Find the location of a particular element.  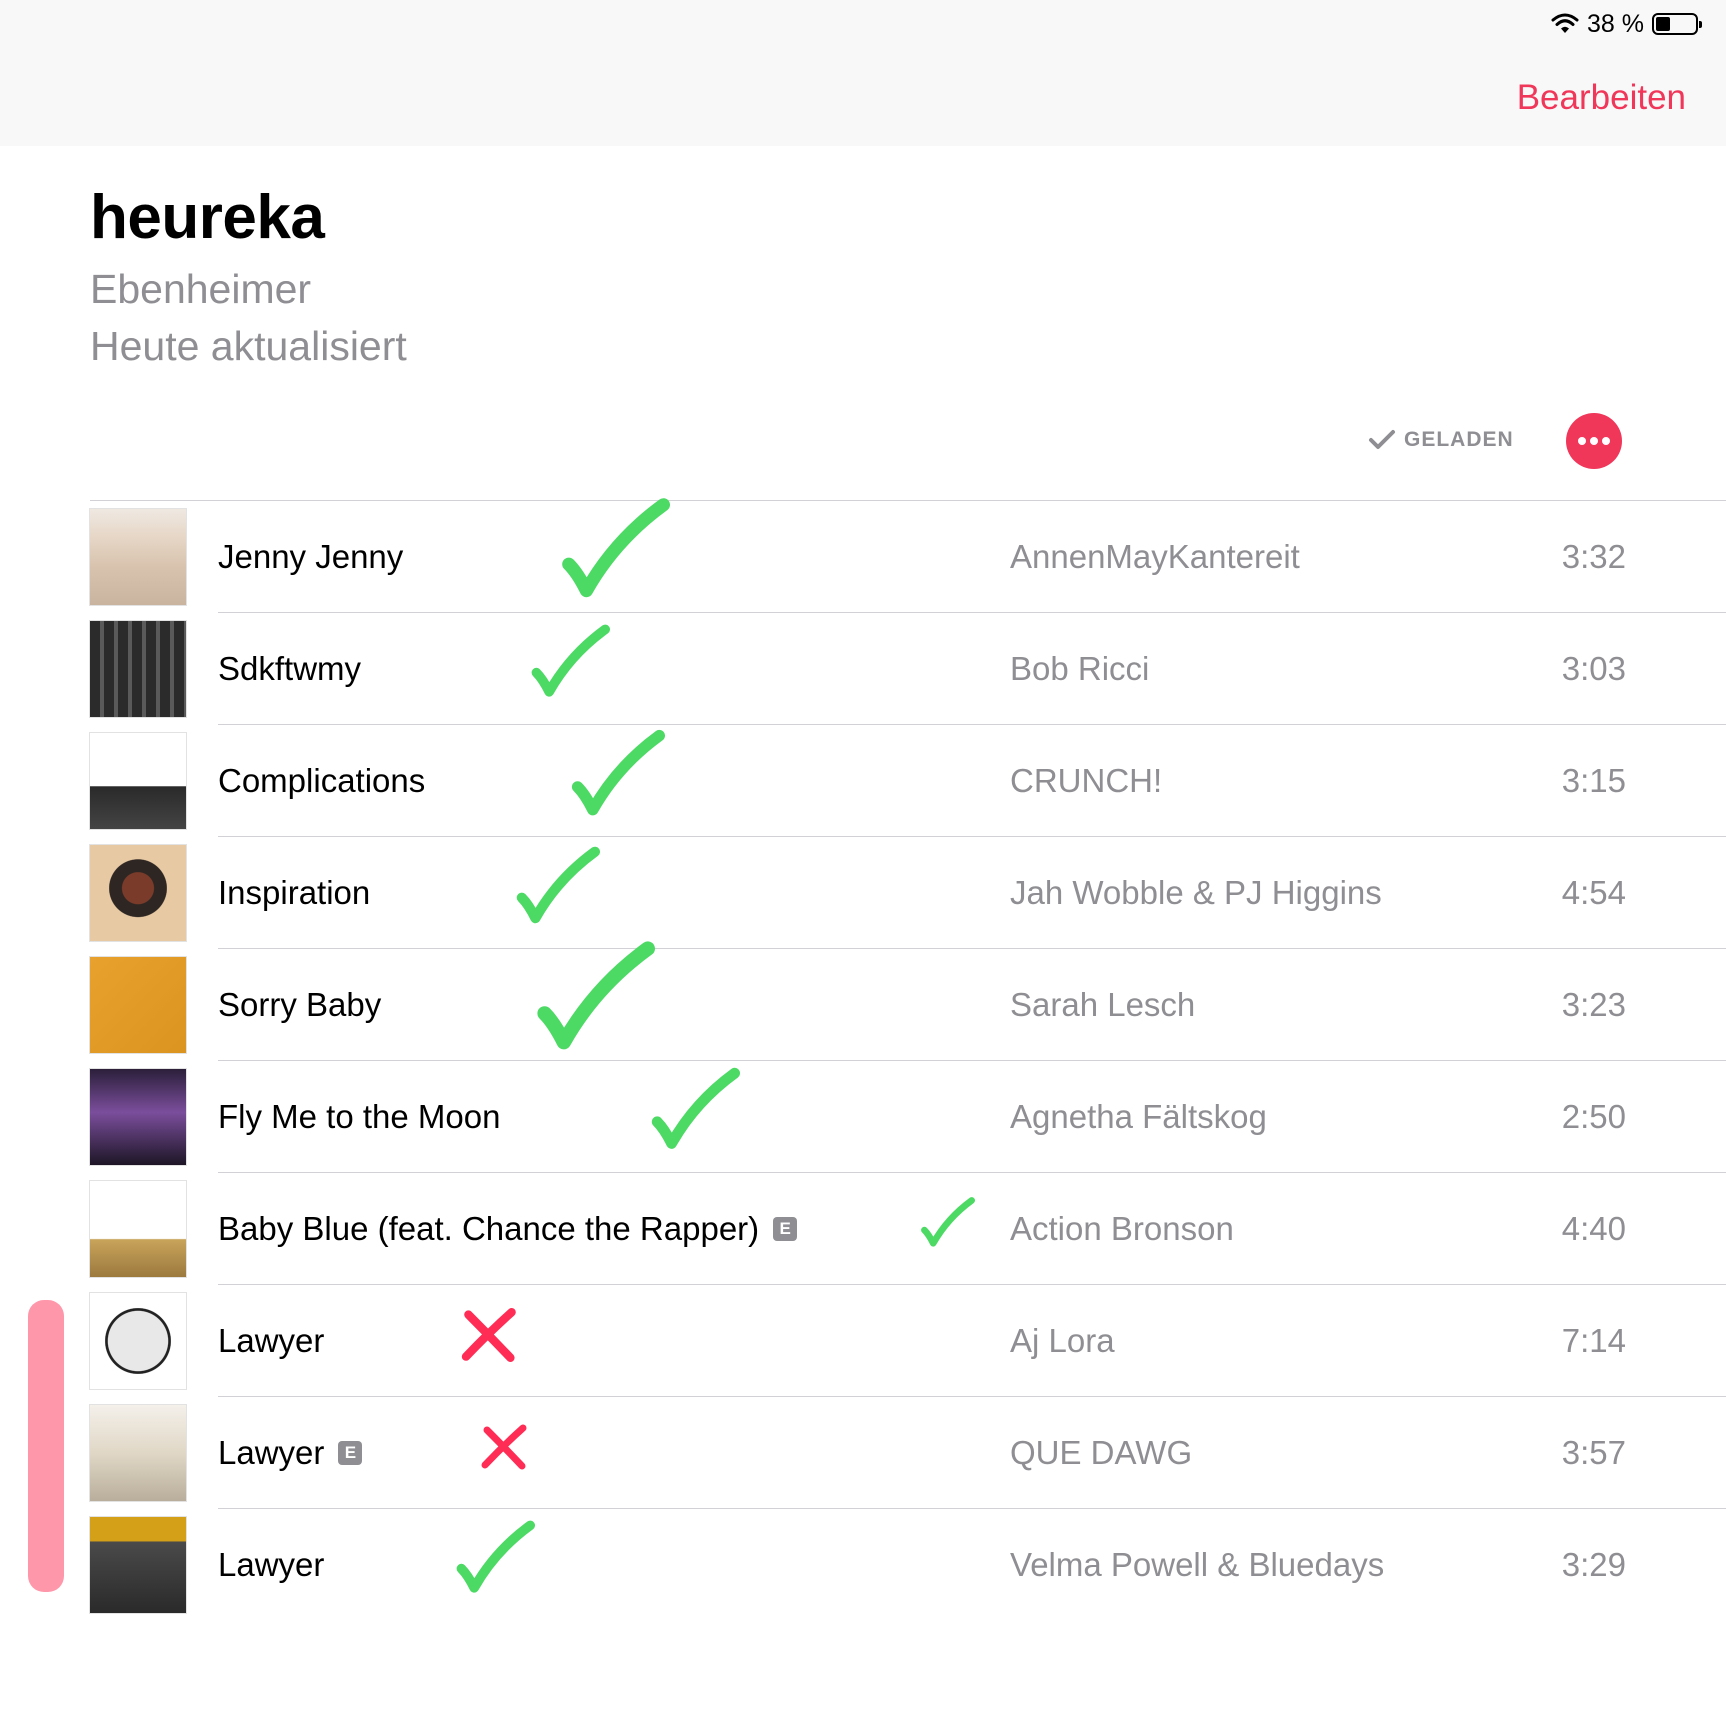

track-title-cell: Jenny Jenny is located at coordinates (310, 557).